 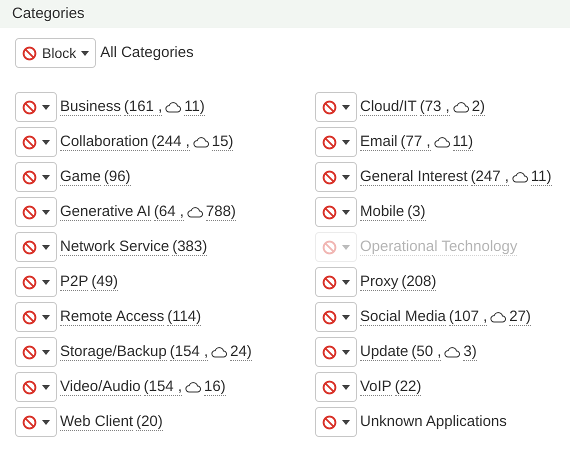 What do you see at coordinates (468, 317) in the screenshot?
I see `app-count: (107 ,` at bounding box center [468, 317].